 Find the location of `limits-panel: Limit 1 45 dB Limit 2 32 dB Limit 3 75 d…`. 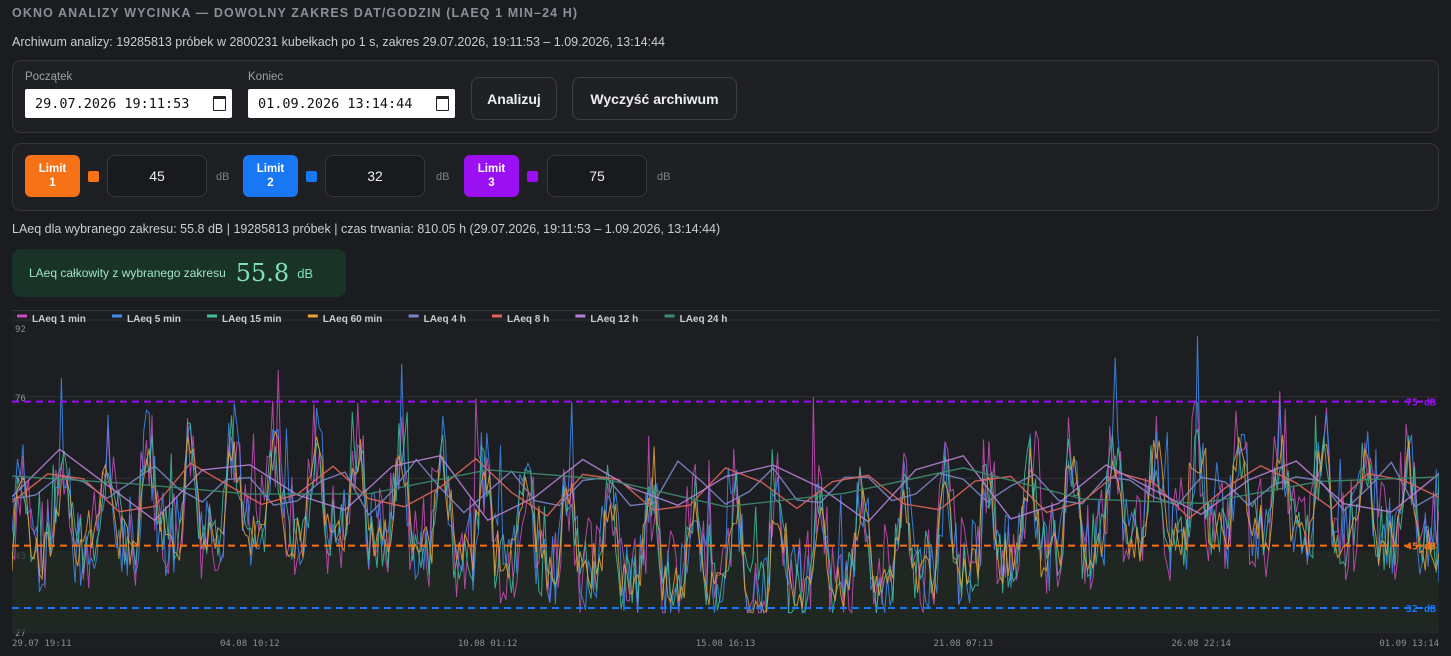

limits-panel: Limit 1 45 dB Limit 2 32 dB Limit 3 75 d… is located at coordinates (725, 177).